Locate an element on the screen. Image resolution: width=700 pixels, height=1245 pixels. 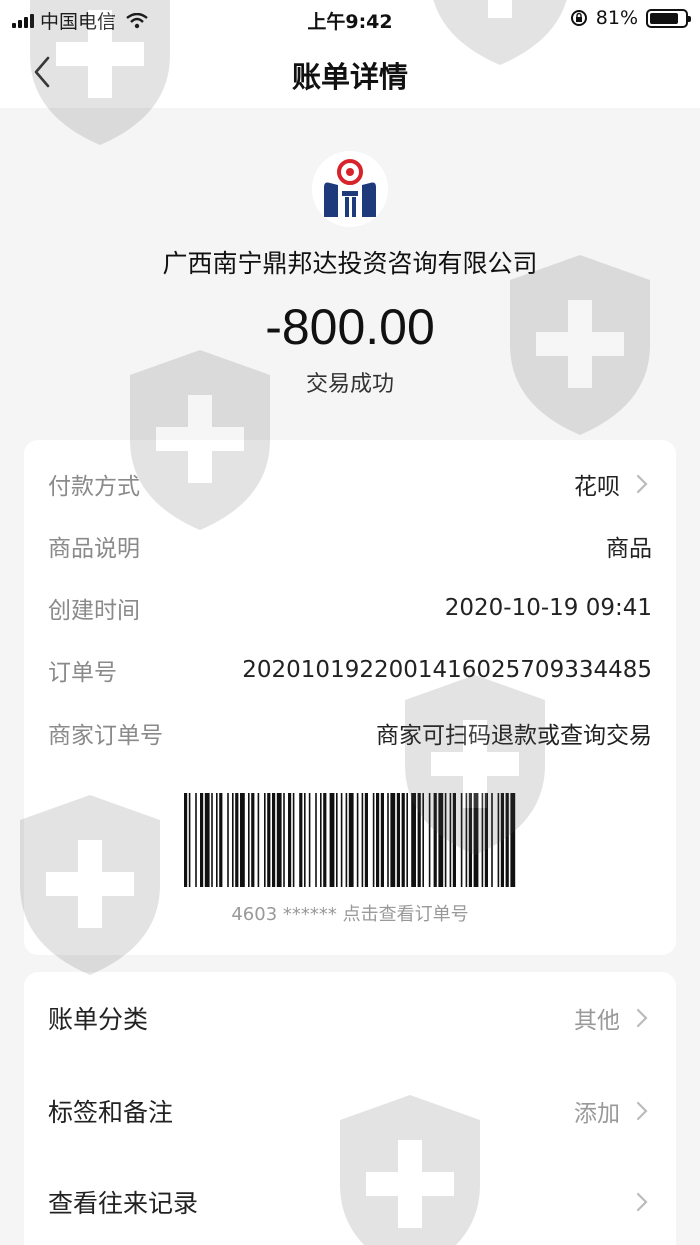
row-value: 2020101922001416025709334485 is located at coordinates (447, 670).